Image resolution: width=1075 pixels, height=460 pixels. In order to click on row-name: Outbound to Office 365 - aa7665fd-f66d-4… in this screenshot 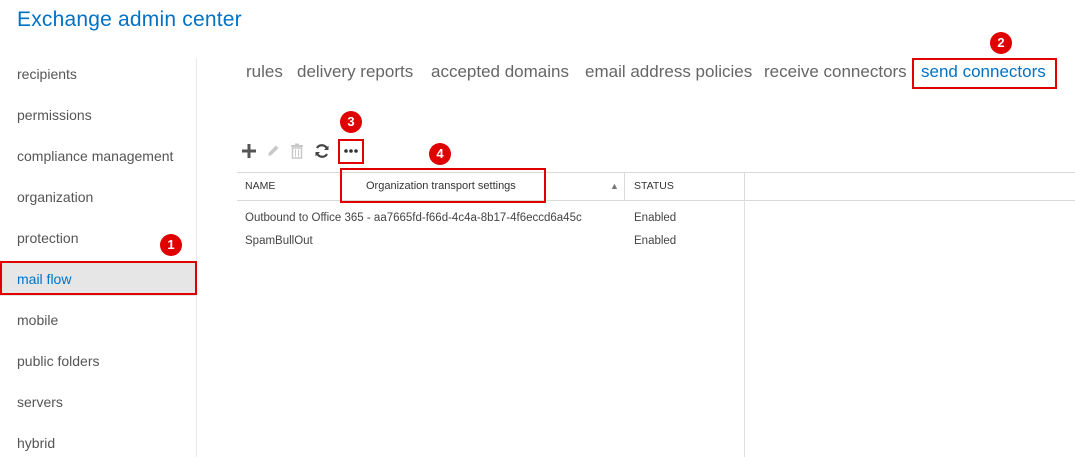, I will do `click(413, 218)`.